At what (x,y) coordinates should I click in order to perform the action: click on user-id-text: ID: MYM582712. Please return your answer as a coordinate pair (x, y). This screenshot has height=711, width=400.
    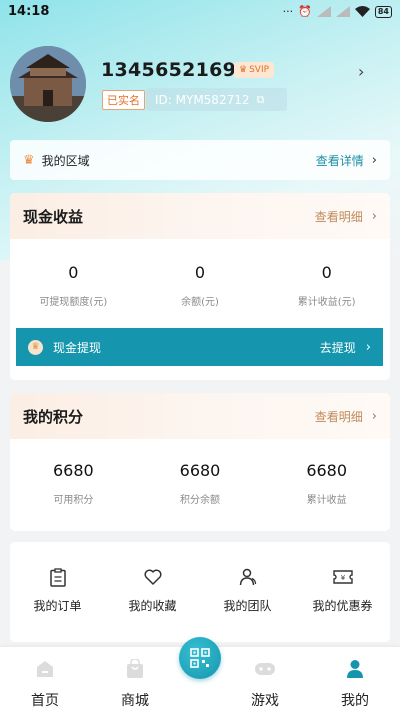
    Looking at the image, I should click on (202, 99).